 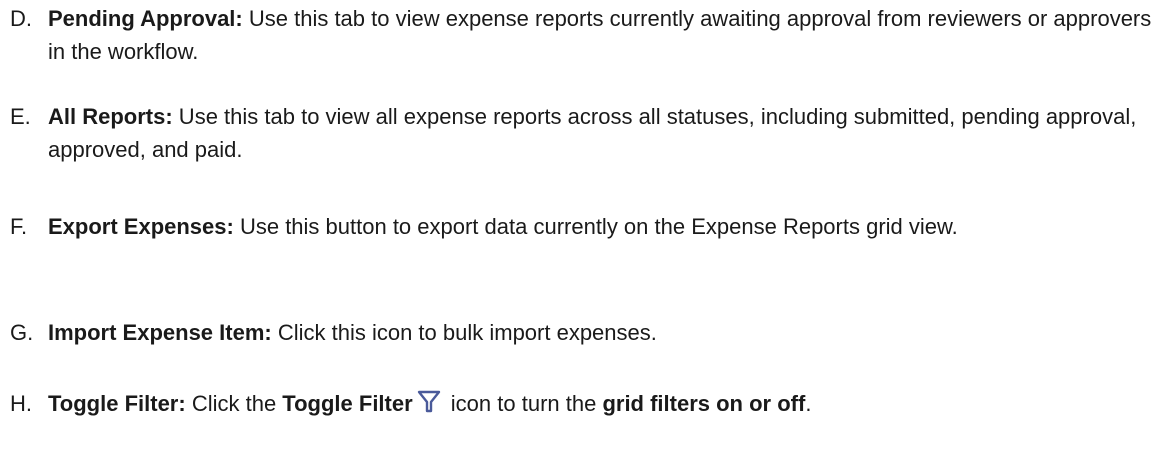 I want to click on list-item-term: Pending Approval:, so click(x=145, y=18).